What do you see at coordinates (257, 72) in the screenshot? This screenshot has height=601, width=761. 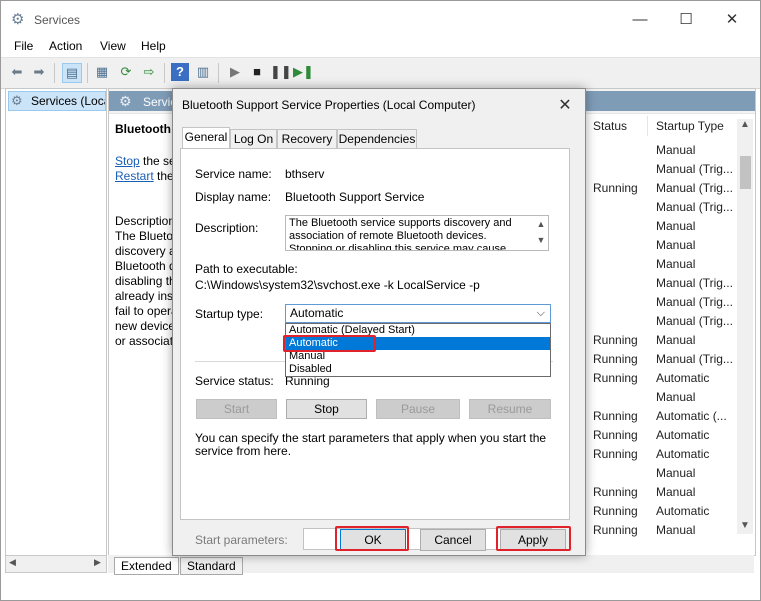 I see `stop-service-icon: ■` at bounding box center [257, 72].